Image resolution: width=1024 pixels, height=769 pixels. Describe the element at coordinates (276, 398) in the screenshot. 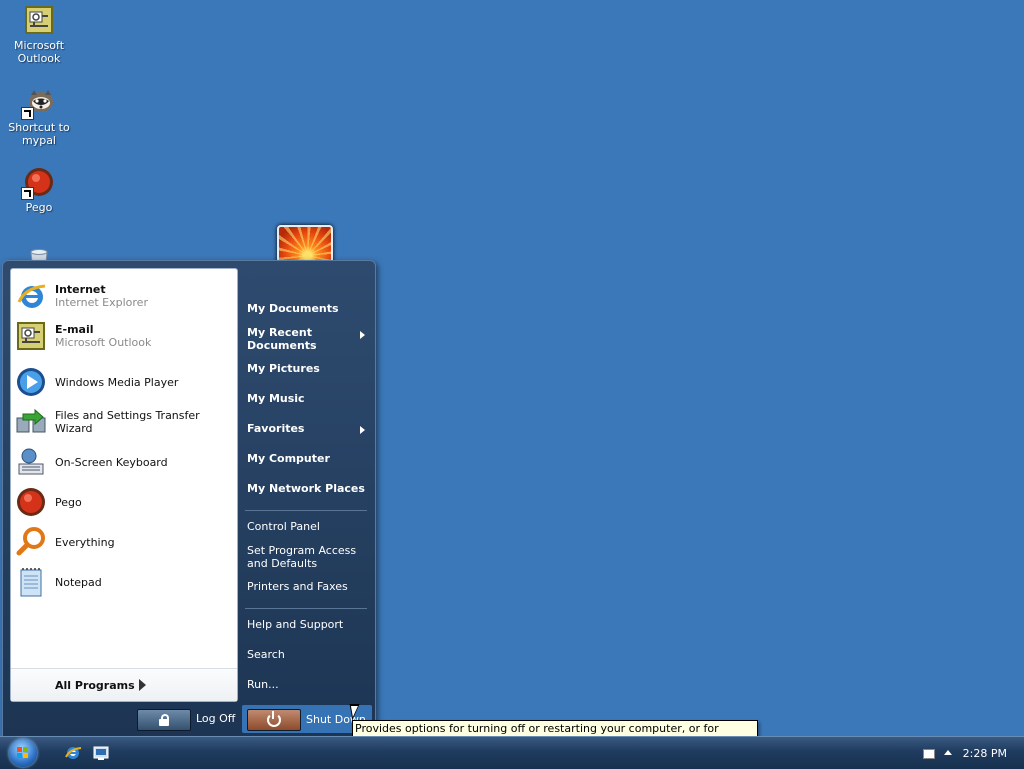

I see `menu-item-label: My Music` at that location.